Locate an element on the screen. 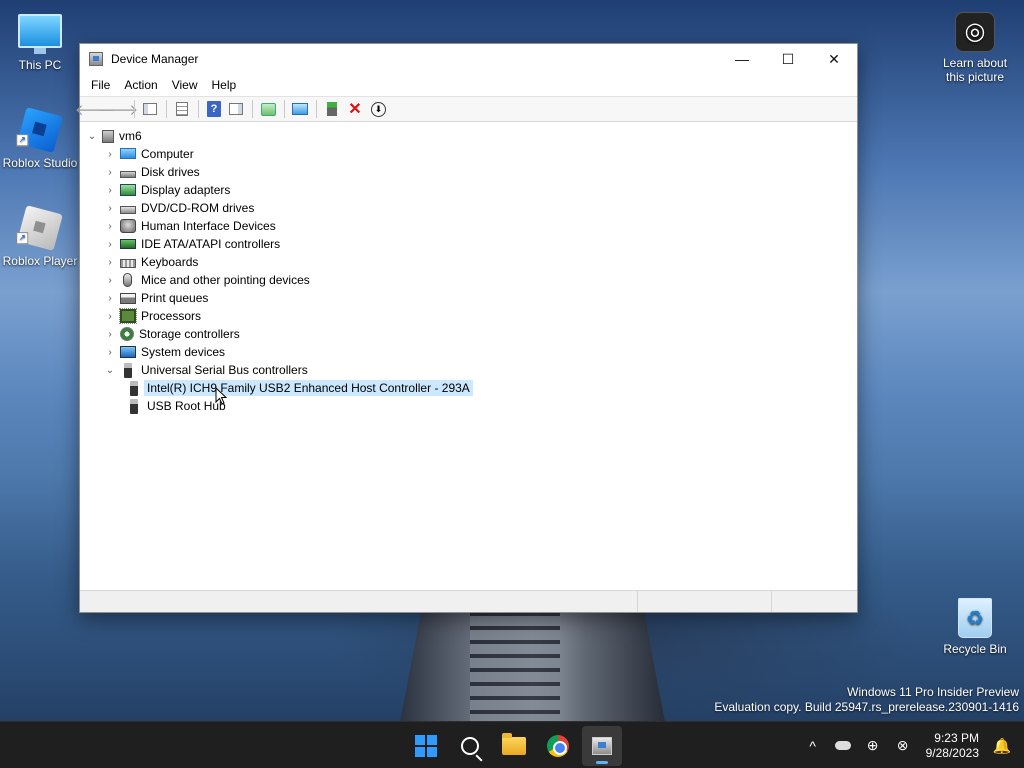 This screenshot has height=768, width=1024. tree-category-dvd-cd-rom-drives: › DVD/CD-ROM drives is located at coordinates (468, 208).